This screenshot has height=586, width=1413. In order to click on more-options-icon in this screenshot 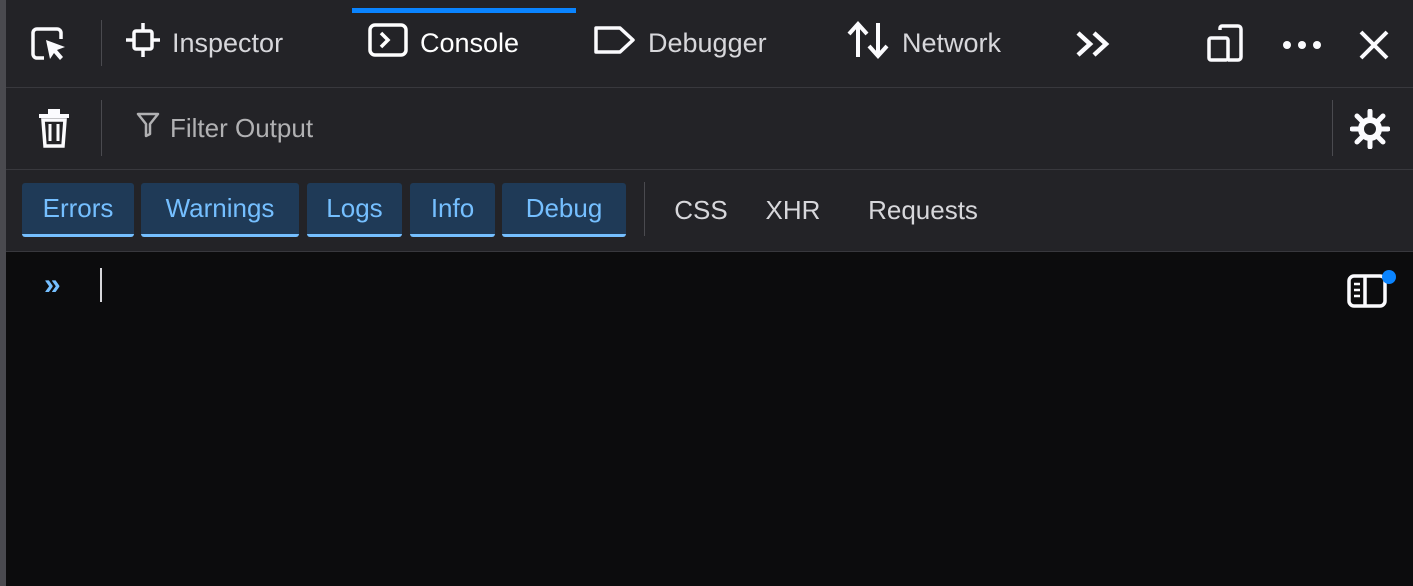, I will do `click(1302, 45)`.